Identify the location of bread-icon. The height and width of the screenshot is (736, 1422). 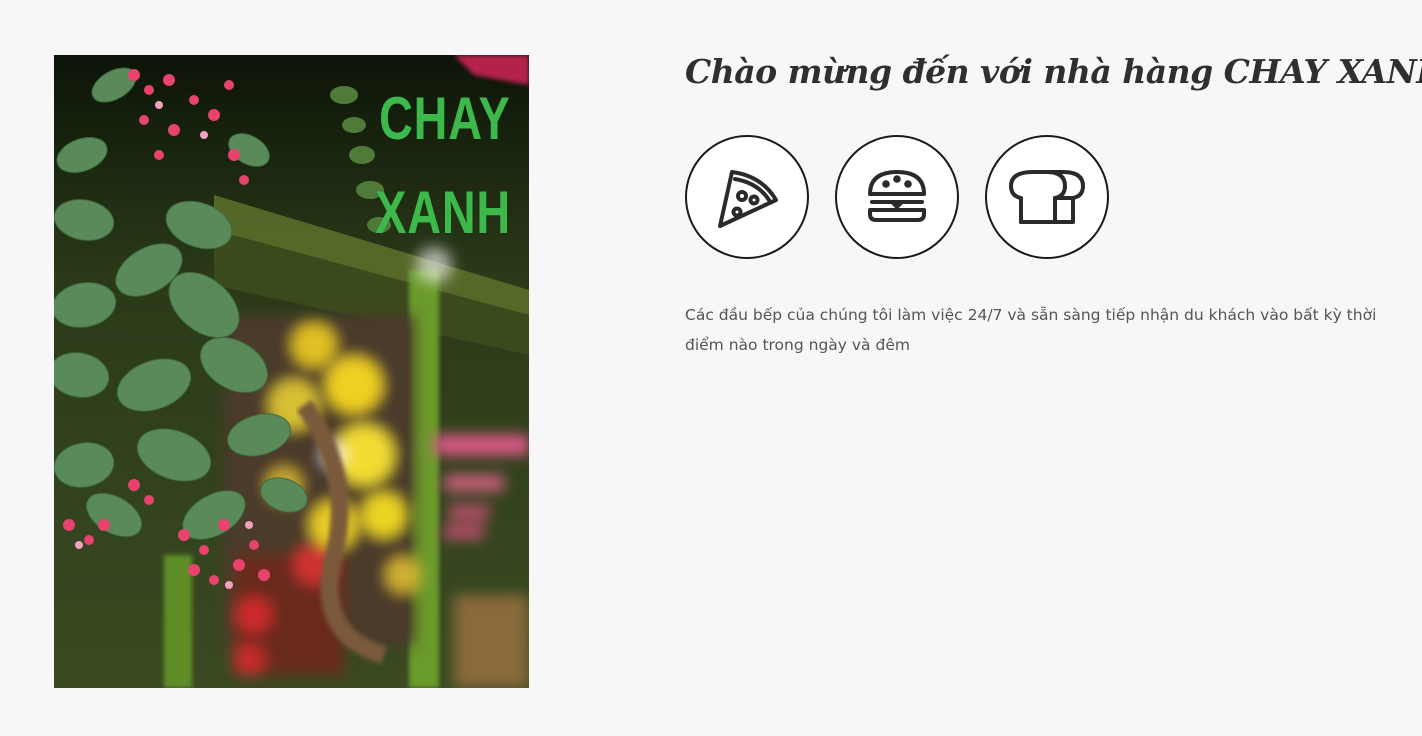
(1047, 197).